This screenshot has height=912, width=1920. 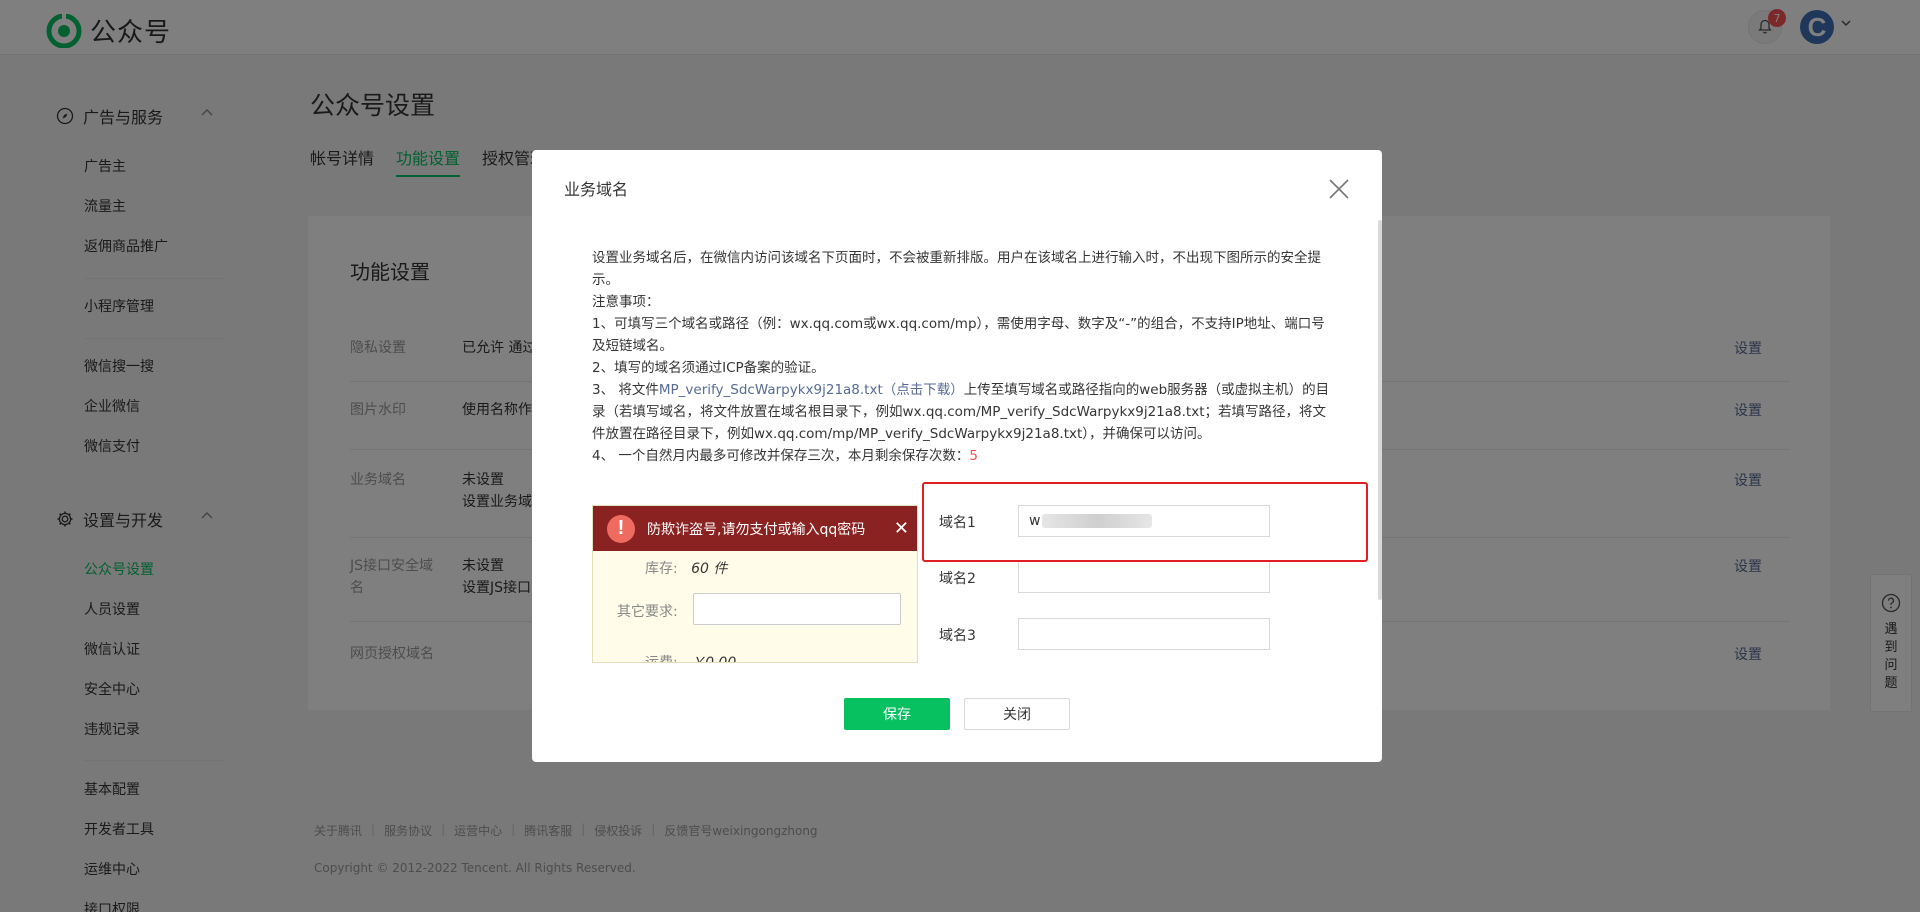 I want to click on exclamation-icon: !, so click(x=621, y=528).